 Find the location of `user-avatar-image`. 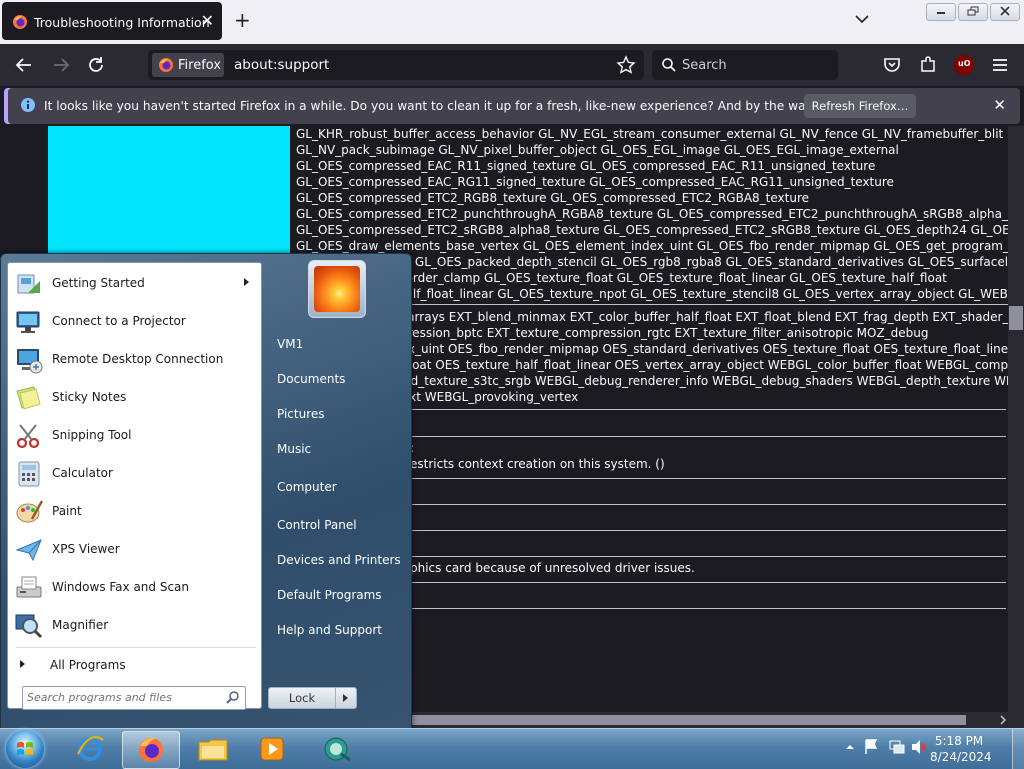

user-avatar-image is located at coordinates (337, 289).